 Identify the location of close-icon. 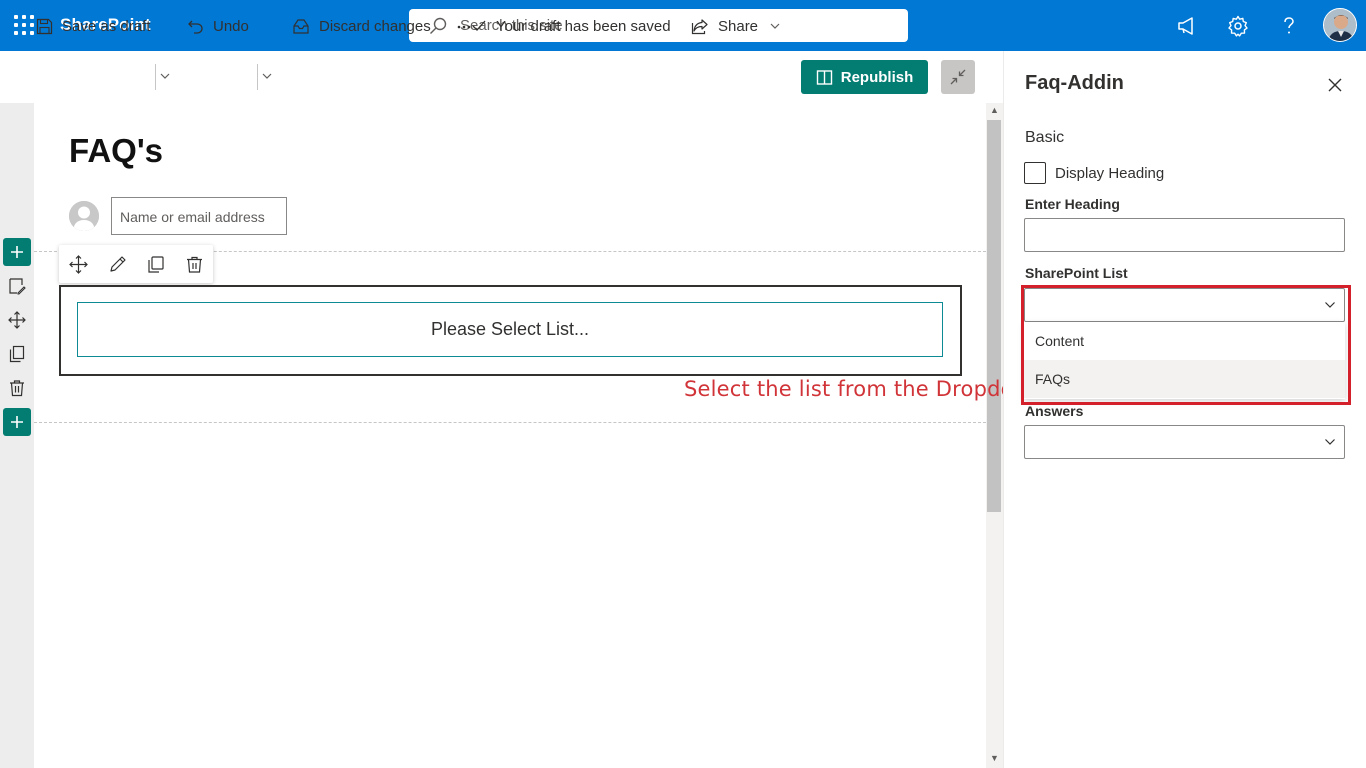
(1335, 85).